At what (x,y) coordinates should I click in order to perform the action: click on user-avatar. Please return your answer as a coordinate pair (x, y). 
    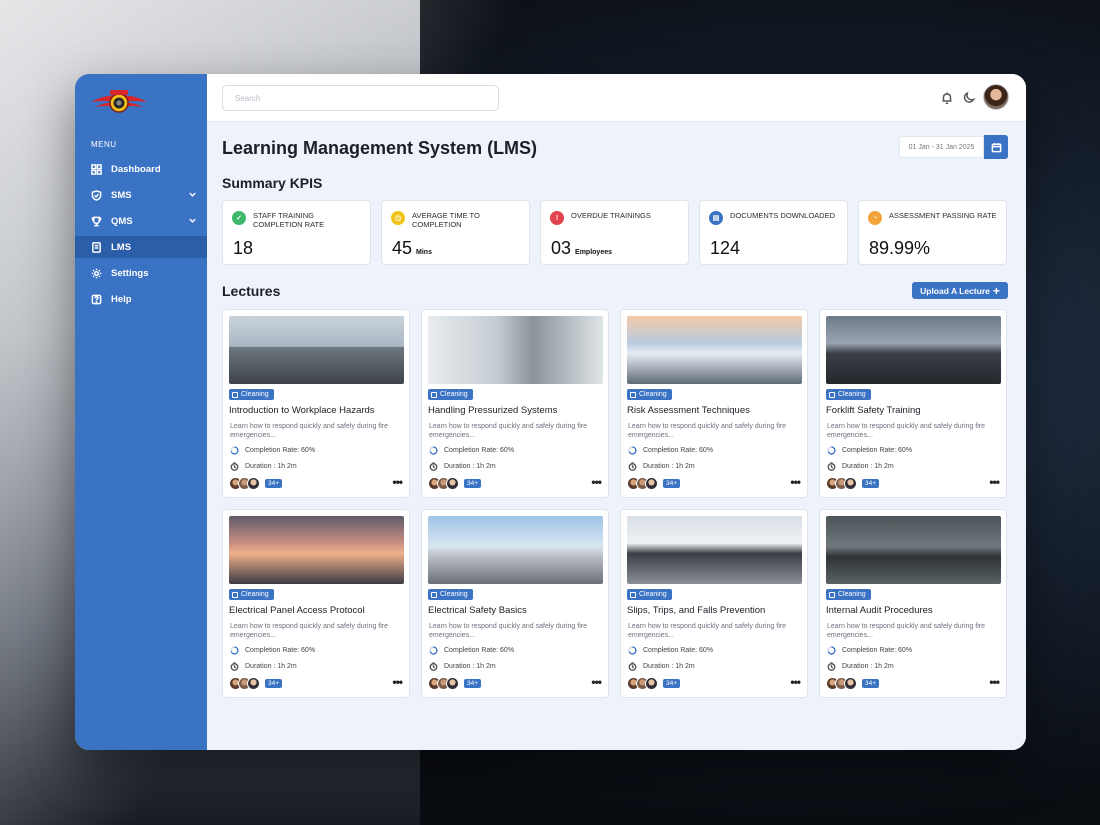
    Looking at the image, I should click on (996, 97).